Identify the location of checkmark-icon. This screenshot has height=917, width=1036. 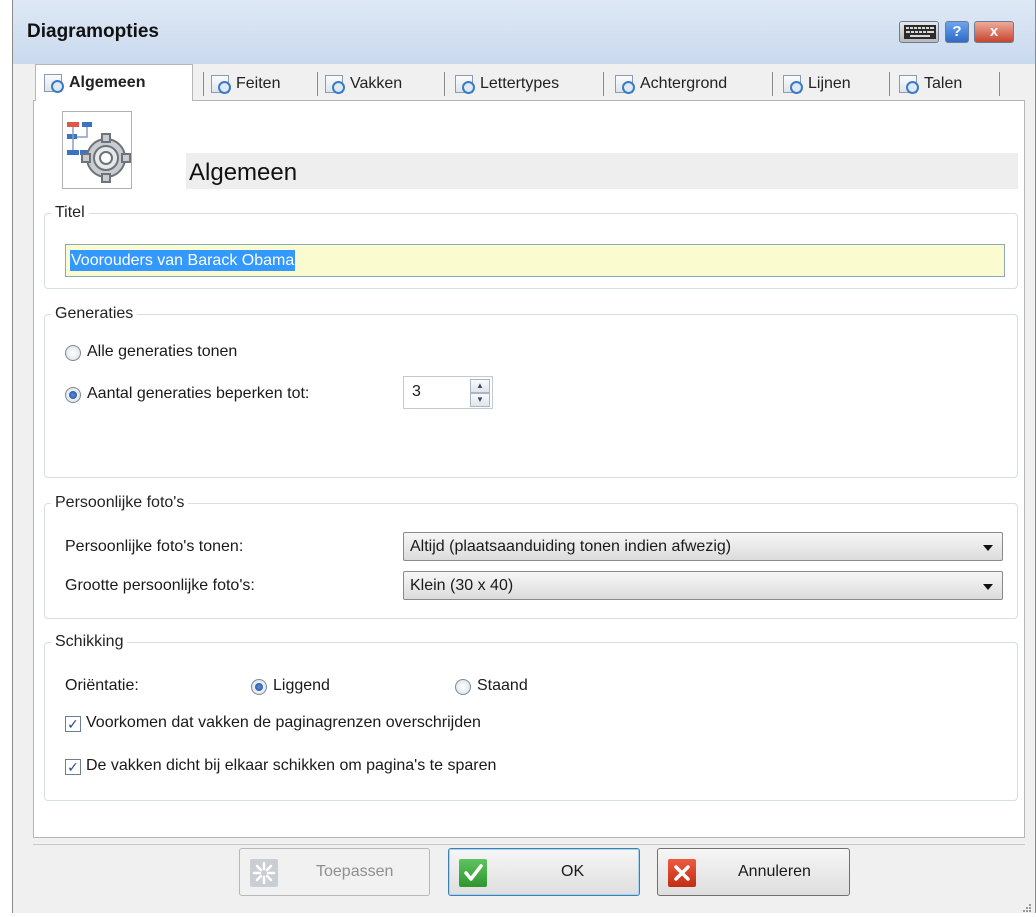
(473, 873).